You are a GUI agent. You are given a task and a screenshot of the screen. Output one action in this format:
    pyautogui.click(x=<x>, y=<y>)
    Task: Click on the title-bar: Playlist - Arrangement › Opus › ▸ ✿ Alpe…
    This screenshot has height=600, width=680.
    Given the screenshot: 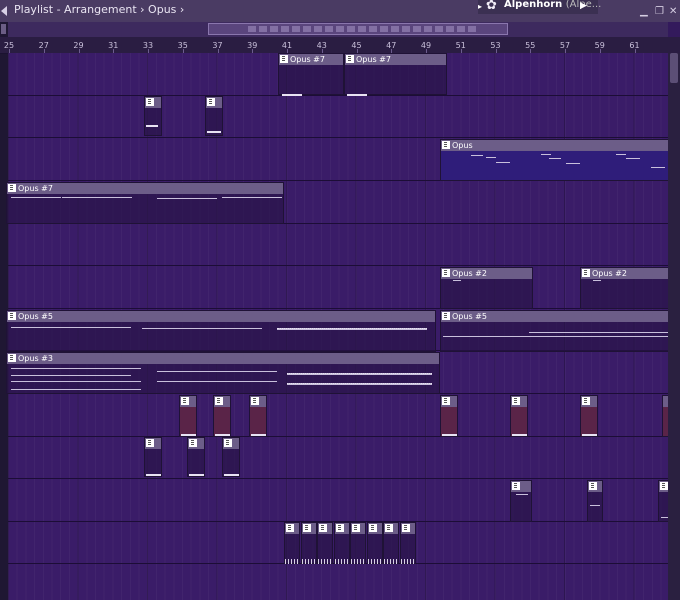 What is the action you would take?
    pyautogui.click(x=340, y=11)
    